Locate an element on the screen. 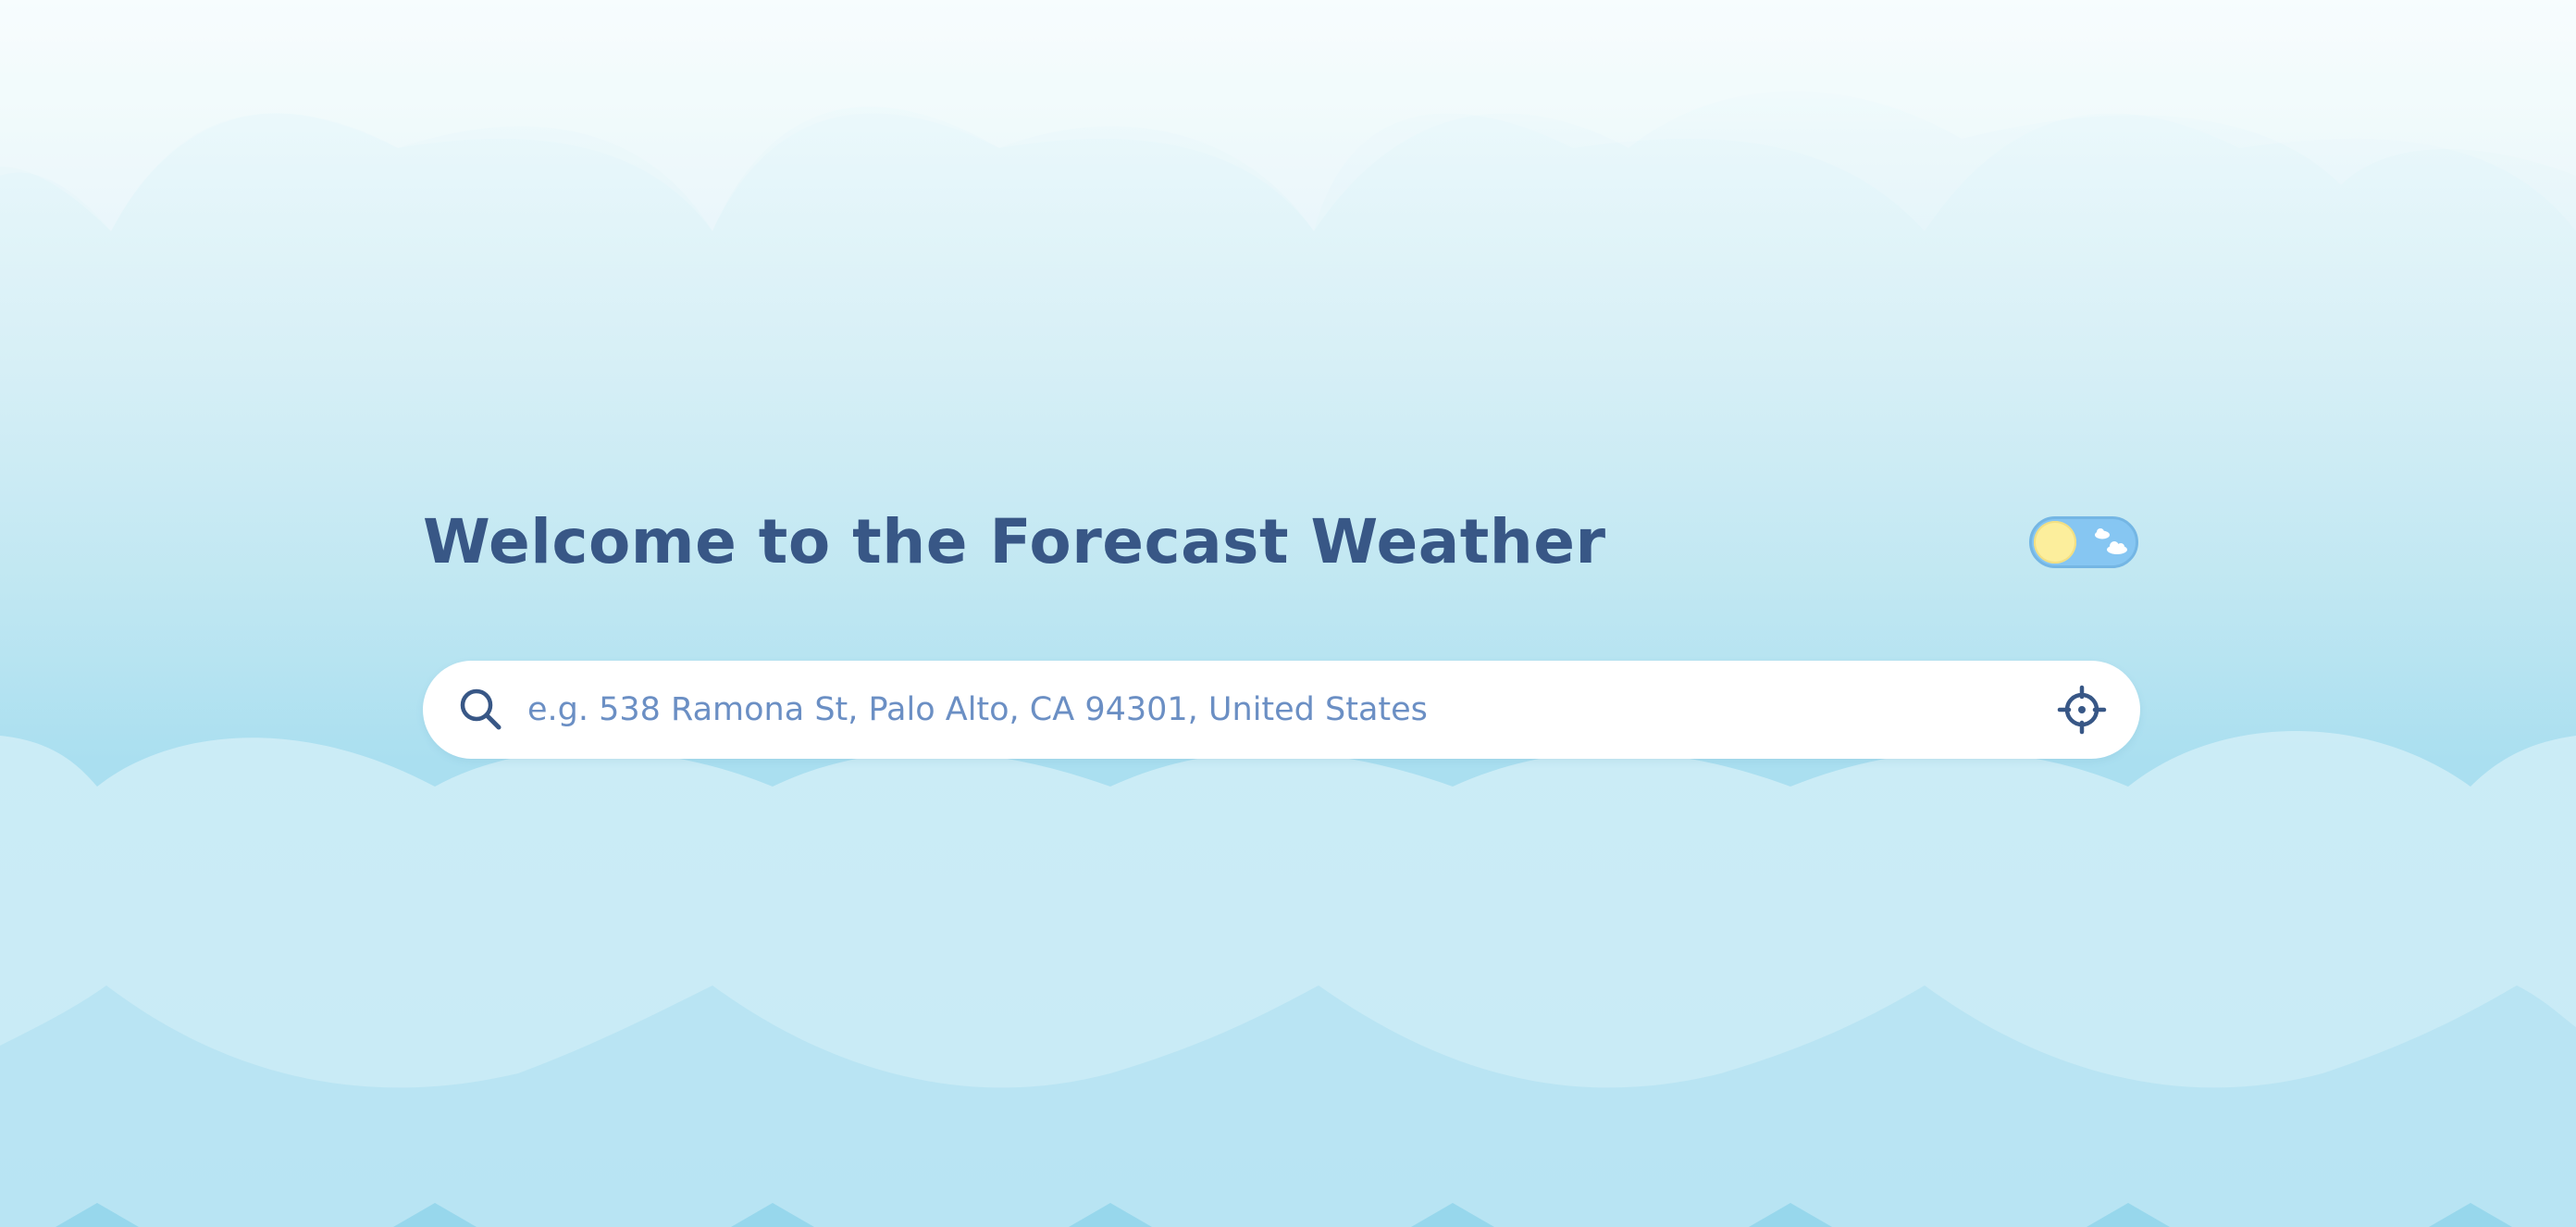 The width and height of the screenshot is (2576, 1227). search-icon is located at coordinates (481, 709).